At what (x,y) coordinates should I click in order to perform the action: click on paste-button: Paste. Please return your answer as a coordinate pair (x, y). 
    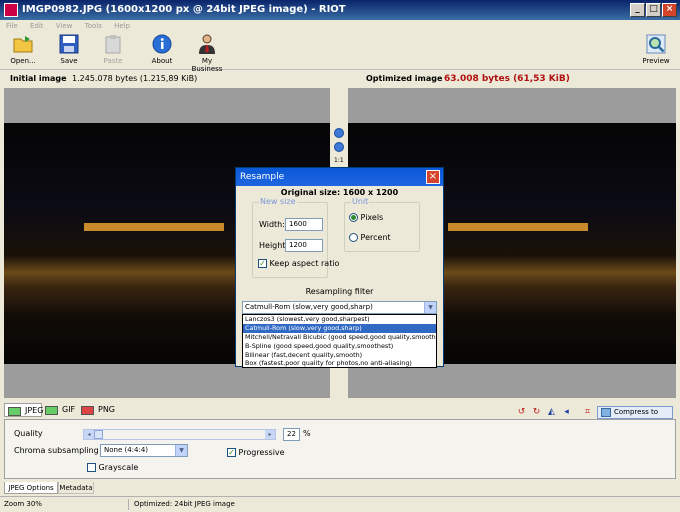
    Looking at the image, I should click on (113, 49).